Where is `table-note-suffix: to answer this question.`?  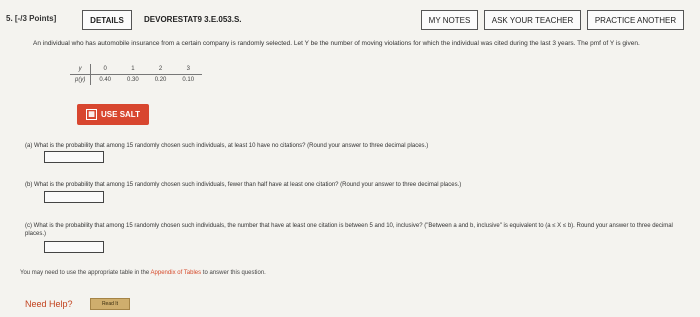 table-note-suffix: to answer this question. is located at coordinates (233, 273).